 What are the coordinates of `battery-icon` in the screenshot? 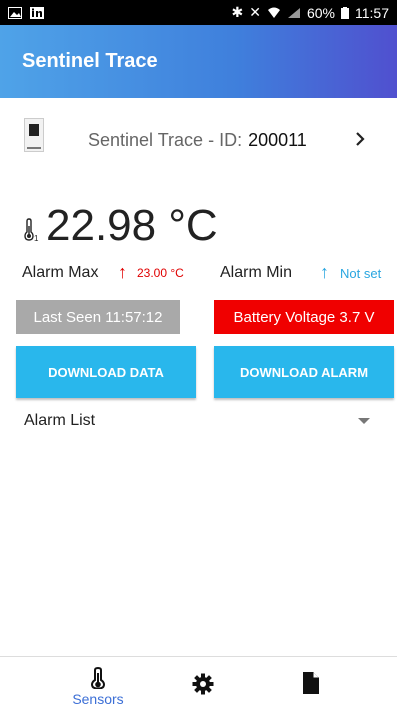 It's located at (345, 12).